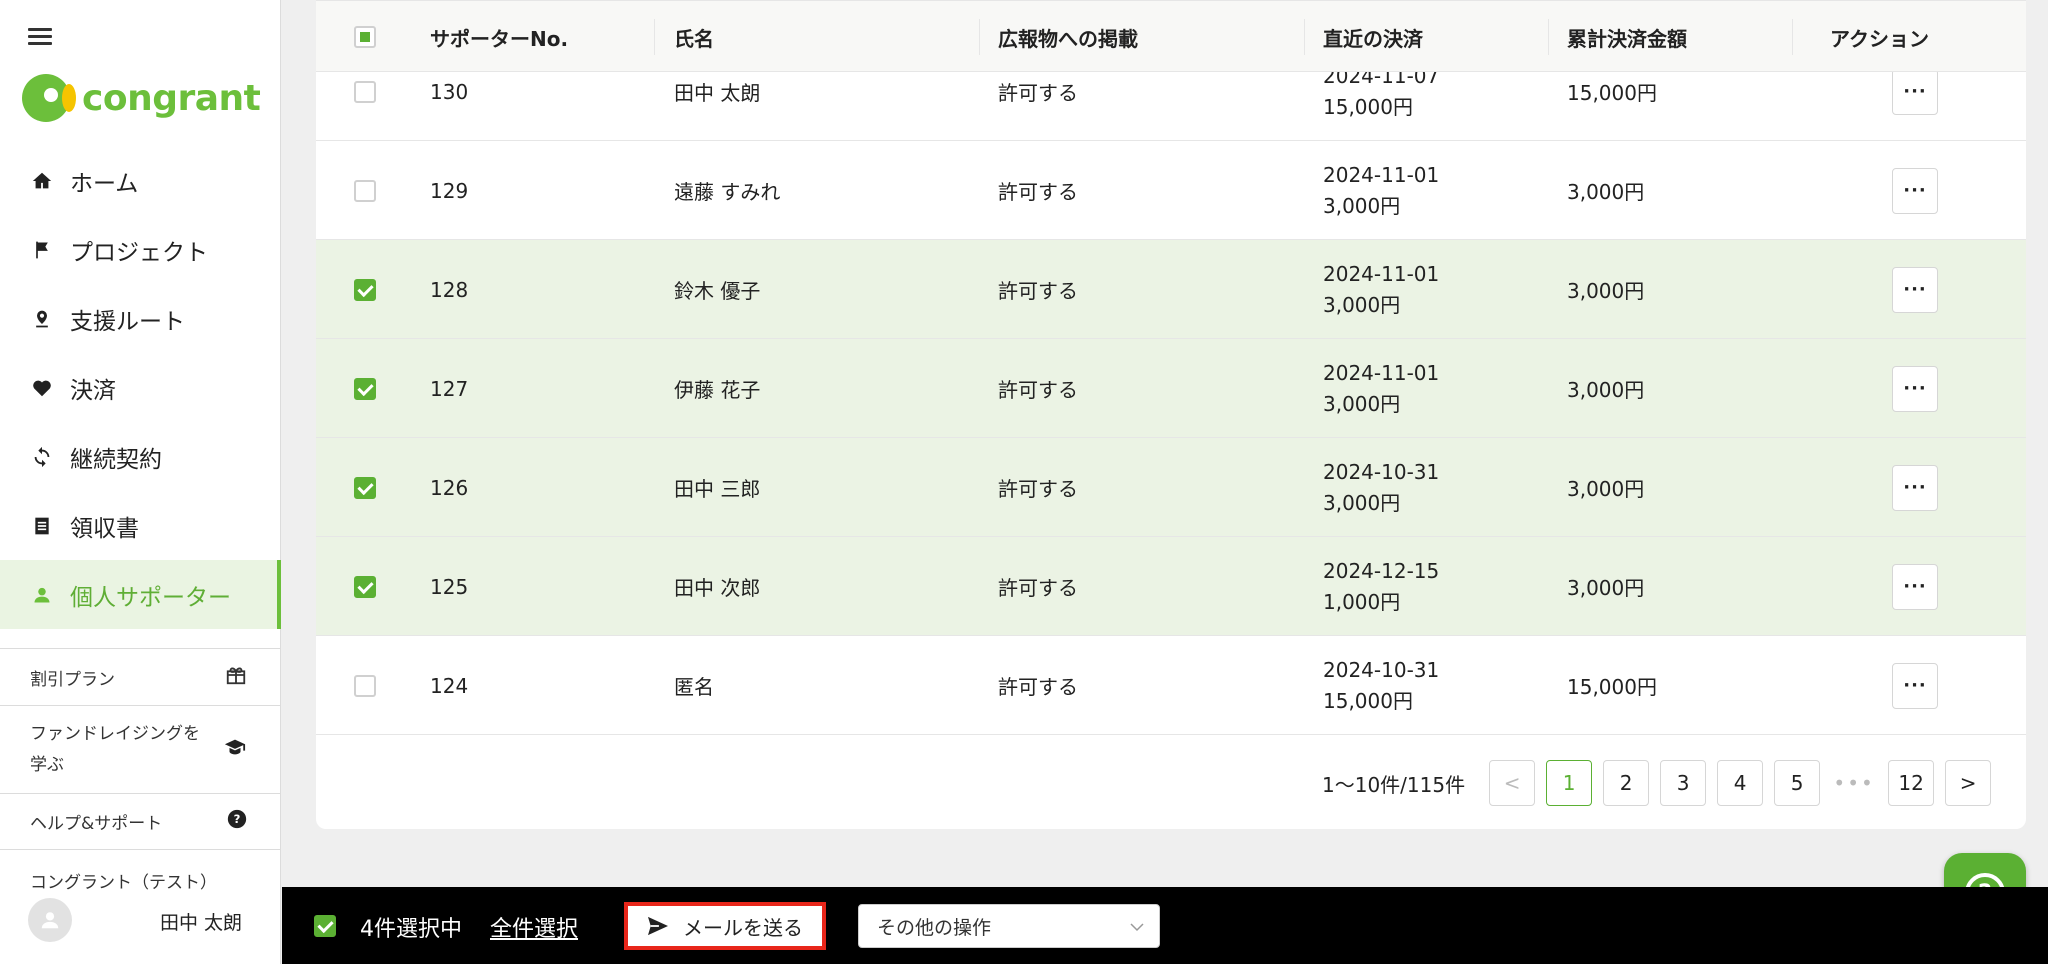  I want to click on pagination-page-3: 3, so click(1683, 783).